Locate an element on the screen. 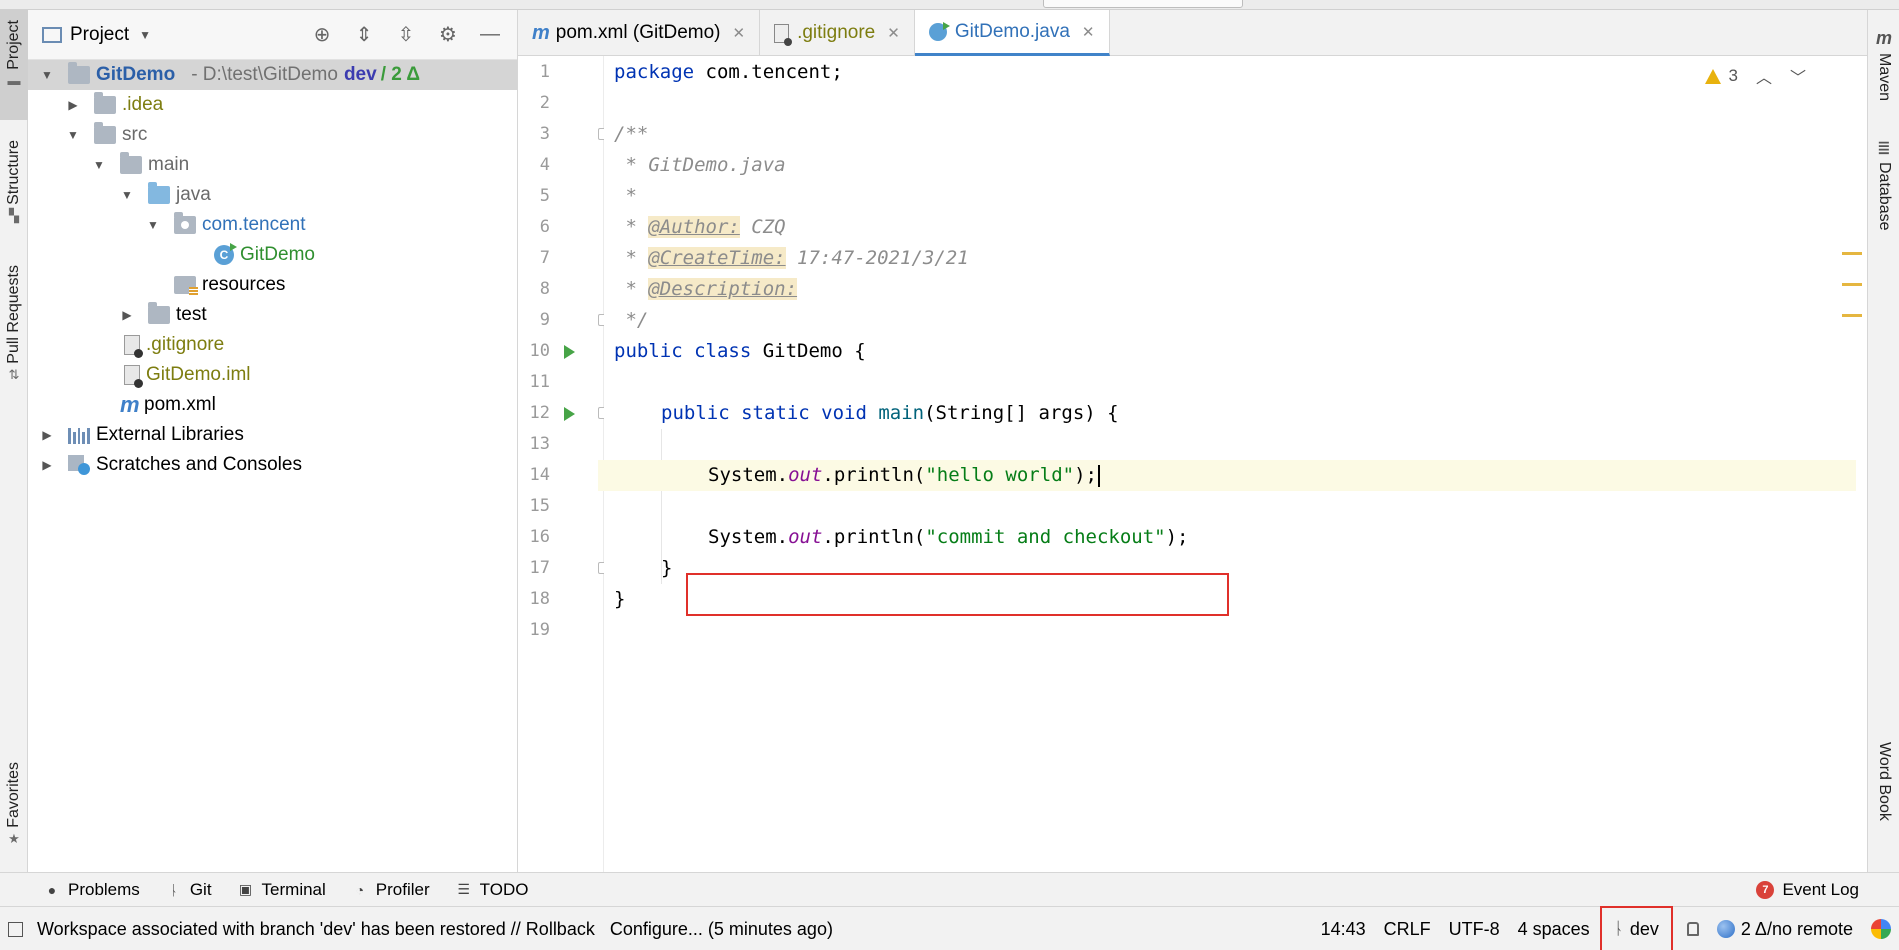 This screenshot has width=1899, height=950. event-log-button: 7 Event Log is located at coordinates (1807, 890).